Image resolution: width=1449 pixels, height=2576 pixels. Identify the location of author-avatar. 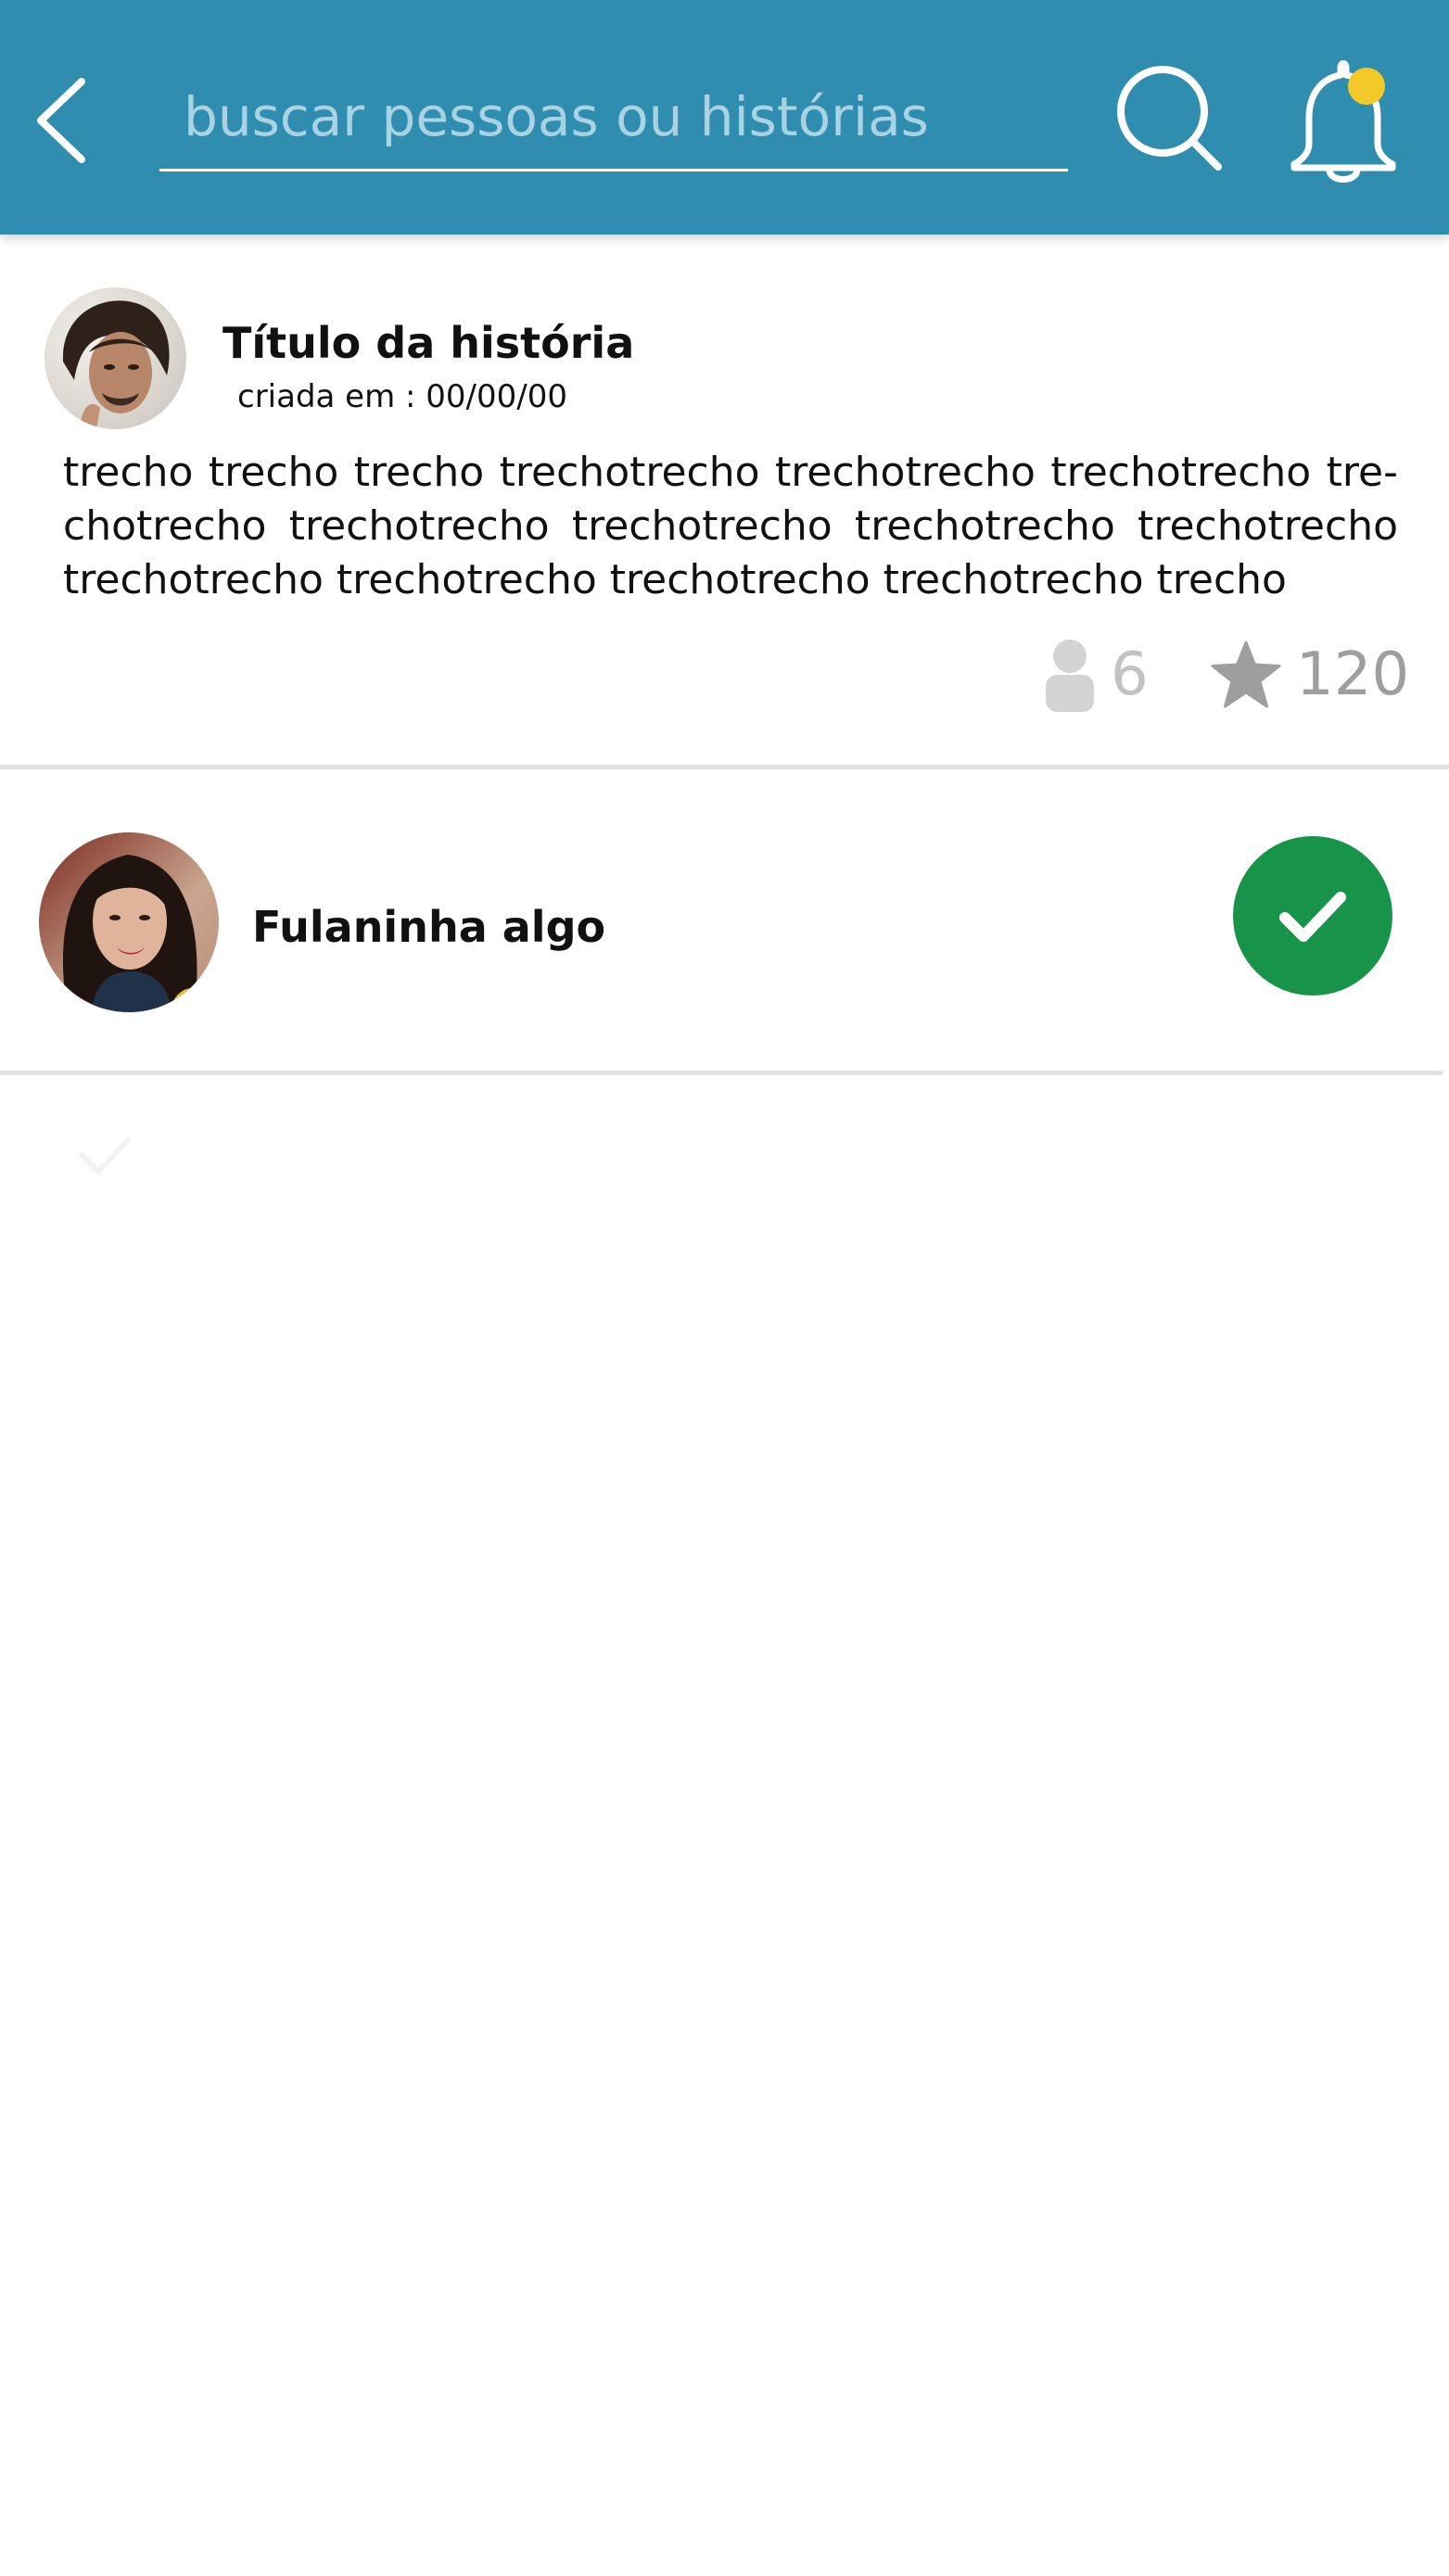
(115, 358).